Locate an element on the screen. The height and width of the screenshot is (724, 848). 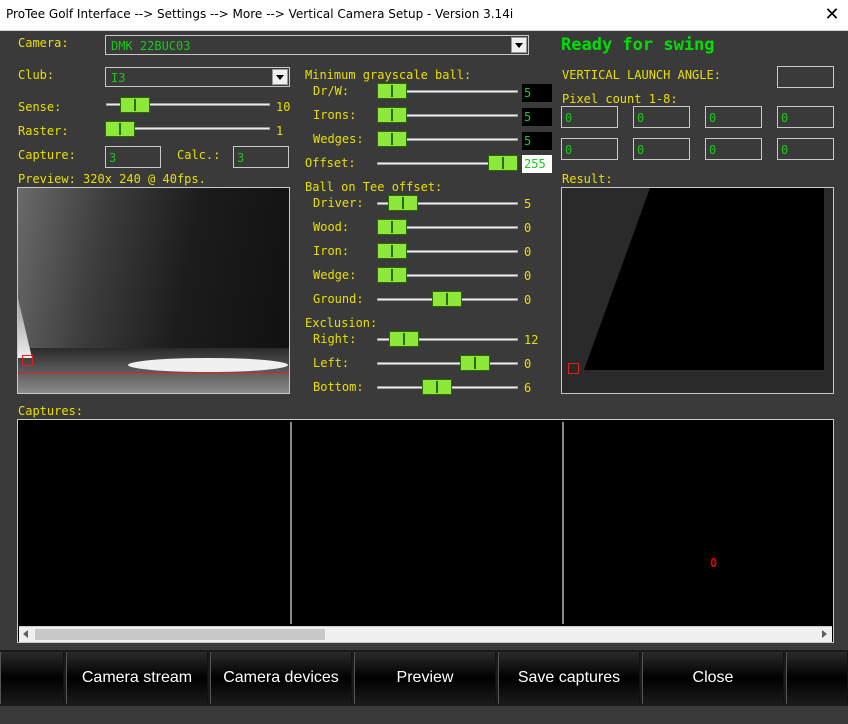
club-label: Club: is located at coordinates (36, 75).